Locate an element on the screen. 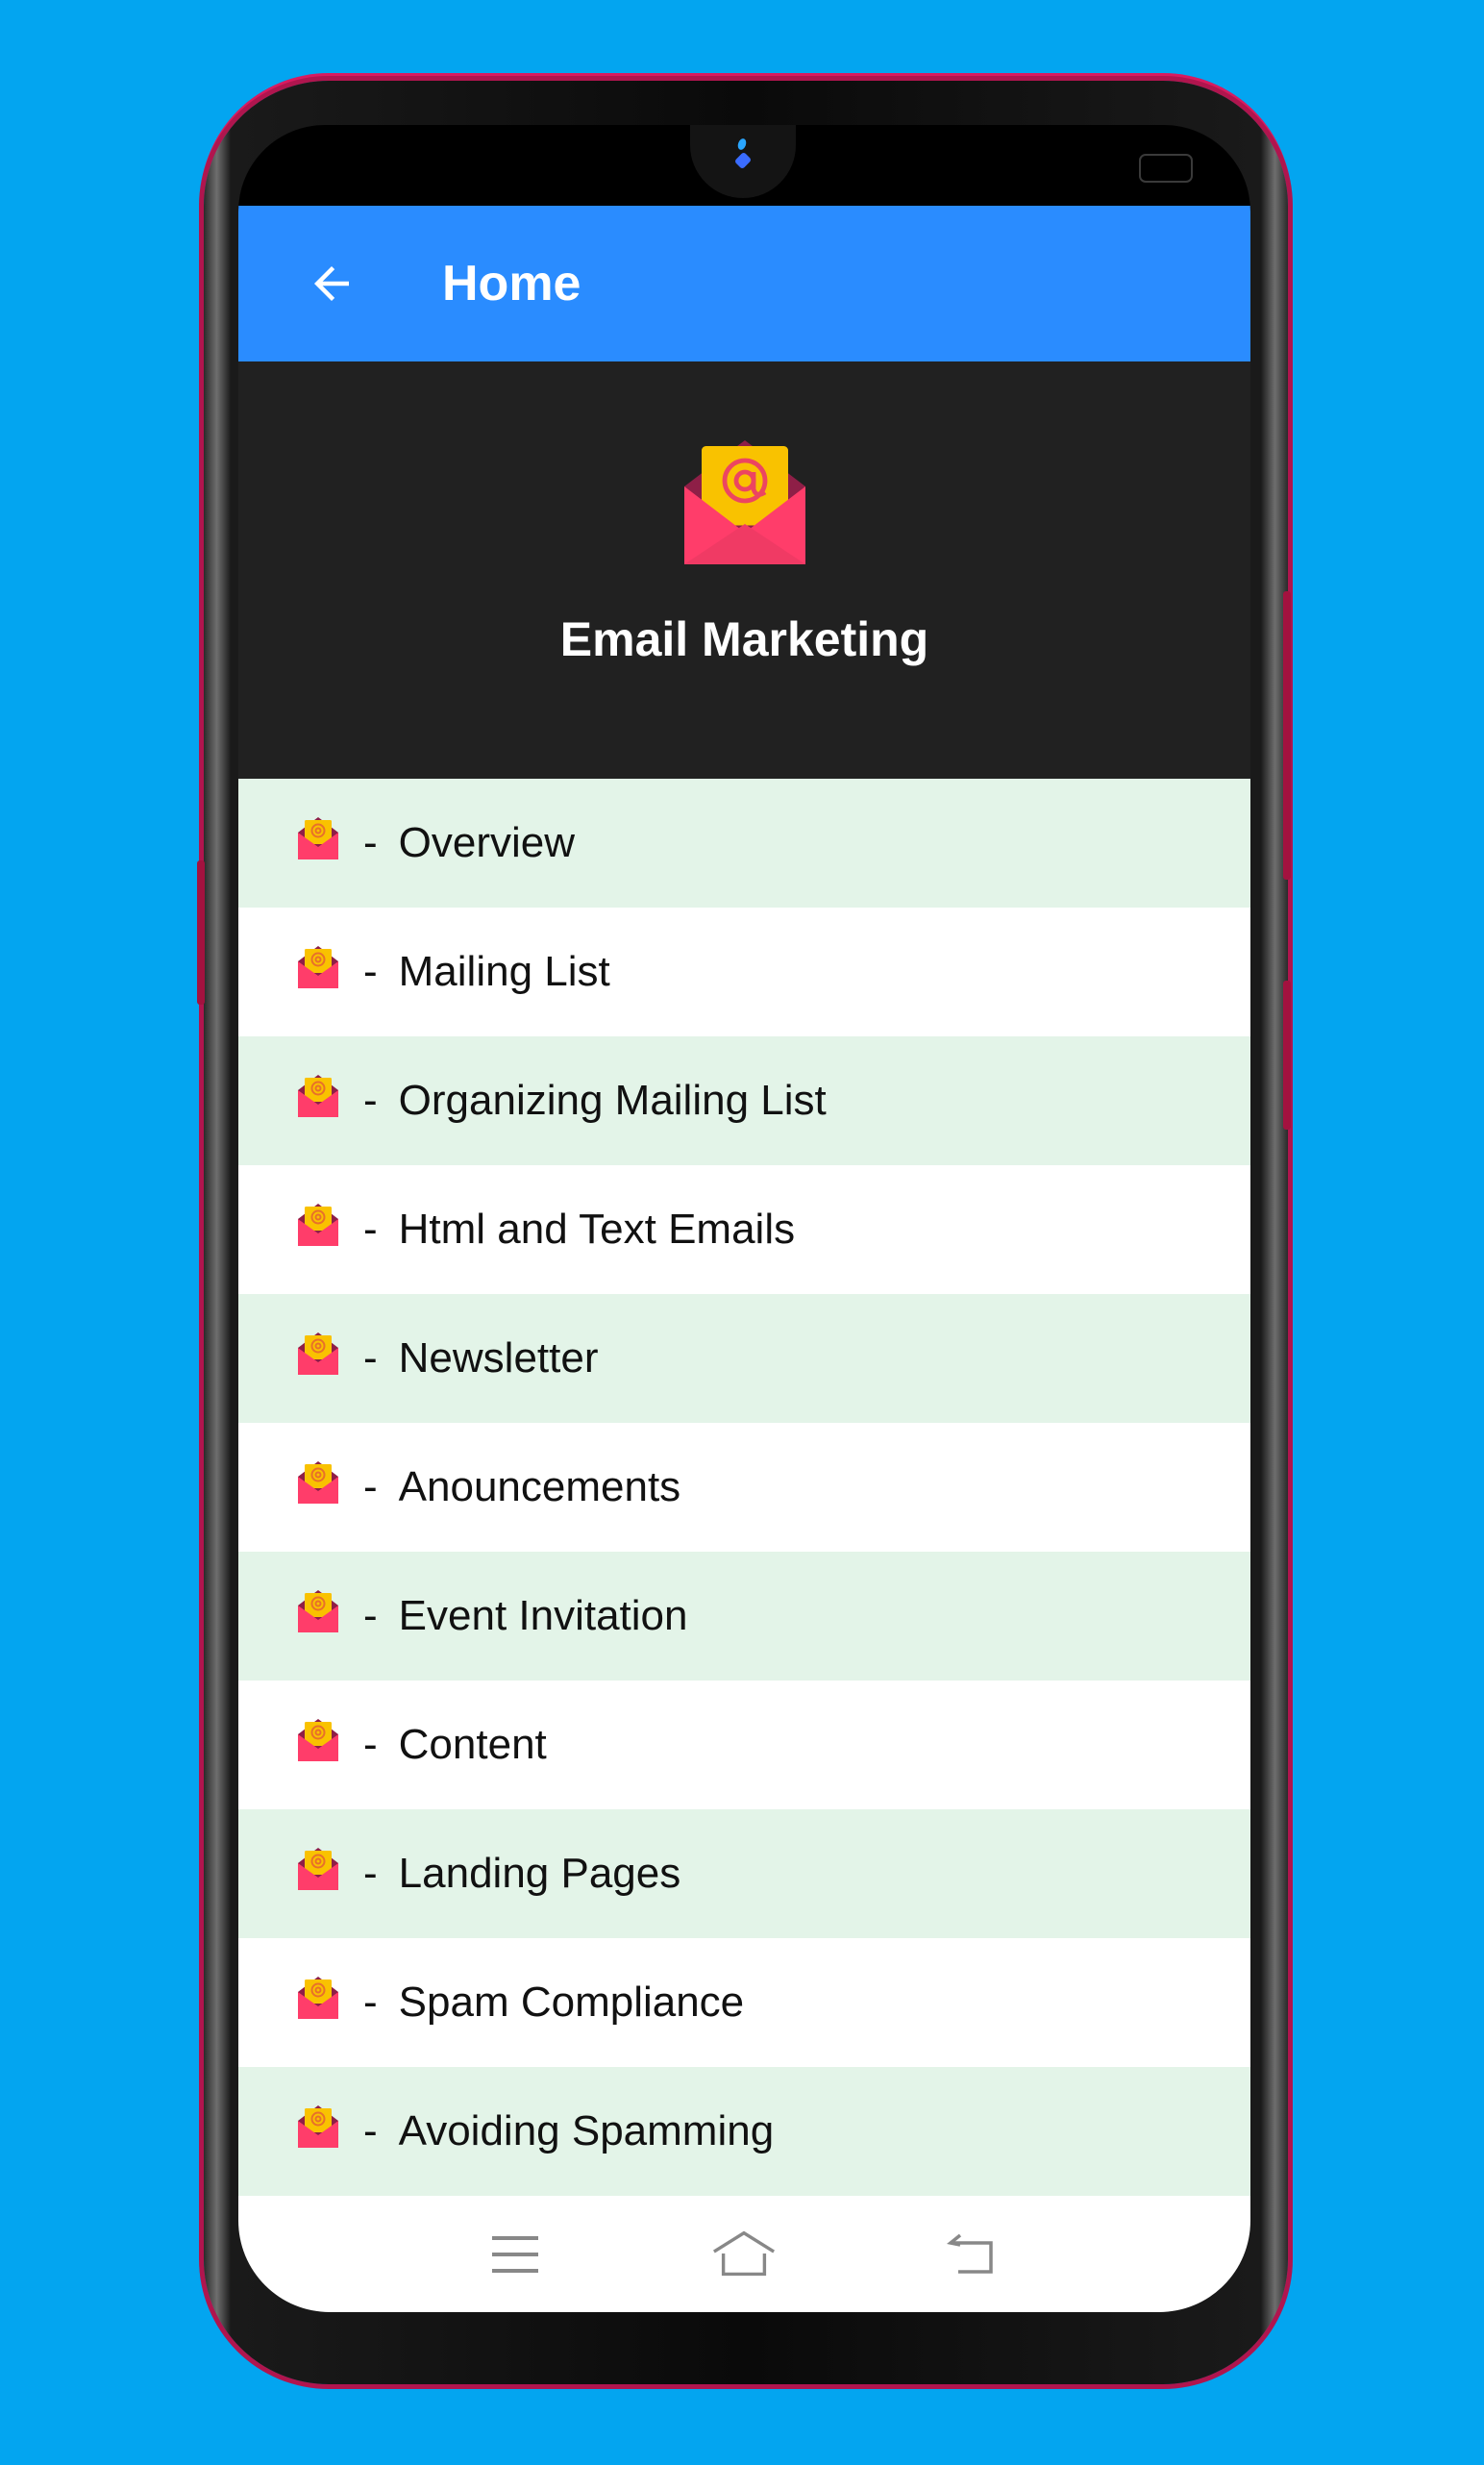 The image size is (1484, 2465). list-item-label: Spam Compliance is located at coordinates (571, 2002).